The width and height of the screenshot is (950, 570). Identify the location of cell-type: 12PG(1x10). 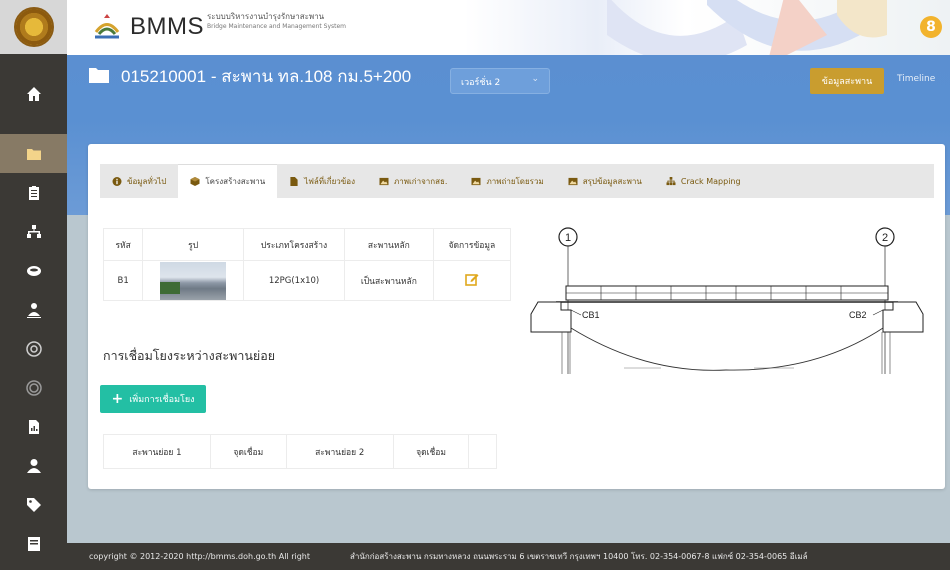
(294, 280).